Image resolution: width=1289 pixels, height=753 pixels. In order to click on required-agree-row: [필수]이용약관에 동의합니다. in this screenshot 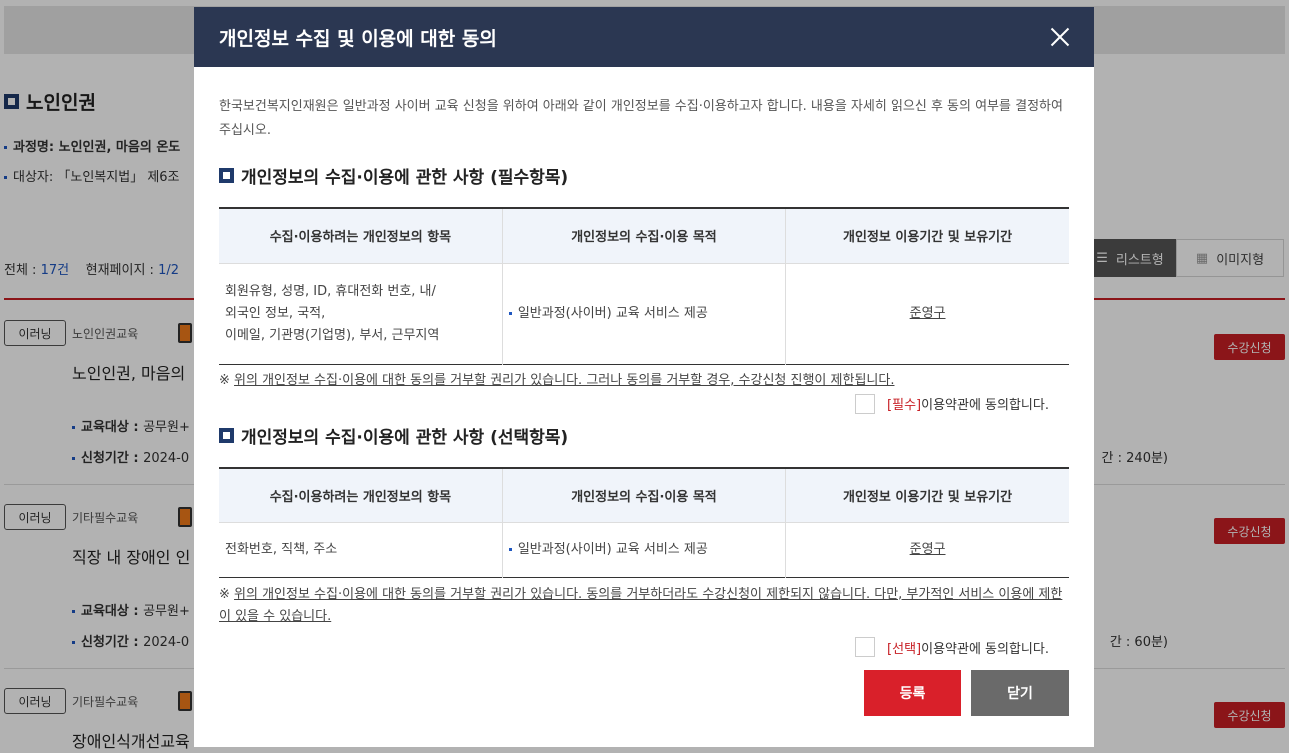, I will do `click(644, 403)`.